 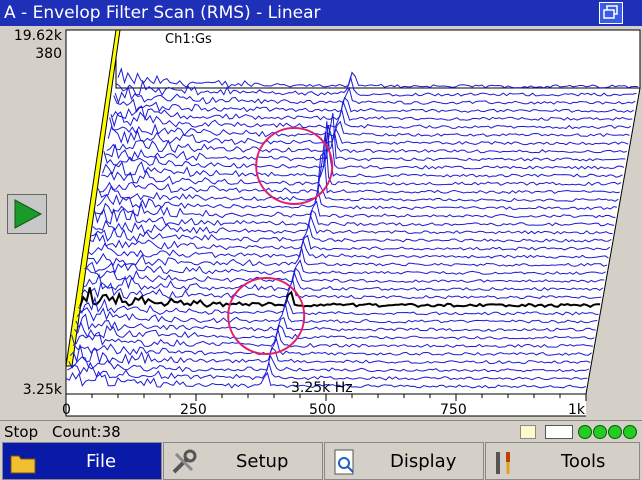 What do you see at coordinates (322, 388) in the screenshot?
I see `frequency-readout: 3.25k Hz` at bounding box center [322, 388].